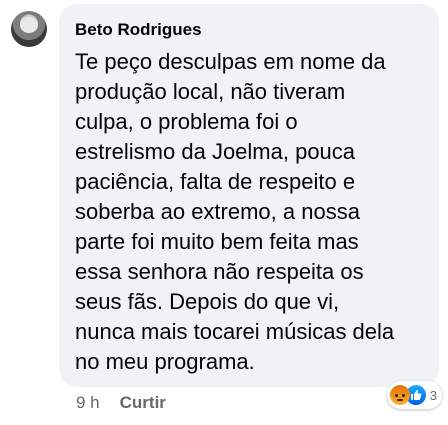 Image resolution: width=448 pixels, height=425 pixels. I want to click on comment-timestamp: 9 h, so click(88, 403).